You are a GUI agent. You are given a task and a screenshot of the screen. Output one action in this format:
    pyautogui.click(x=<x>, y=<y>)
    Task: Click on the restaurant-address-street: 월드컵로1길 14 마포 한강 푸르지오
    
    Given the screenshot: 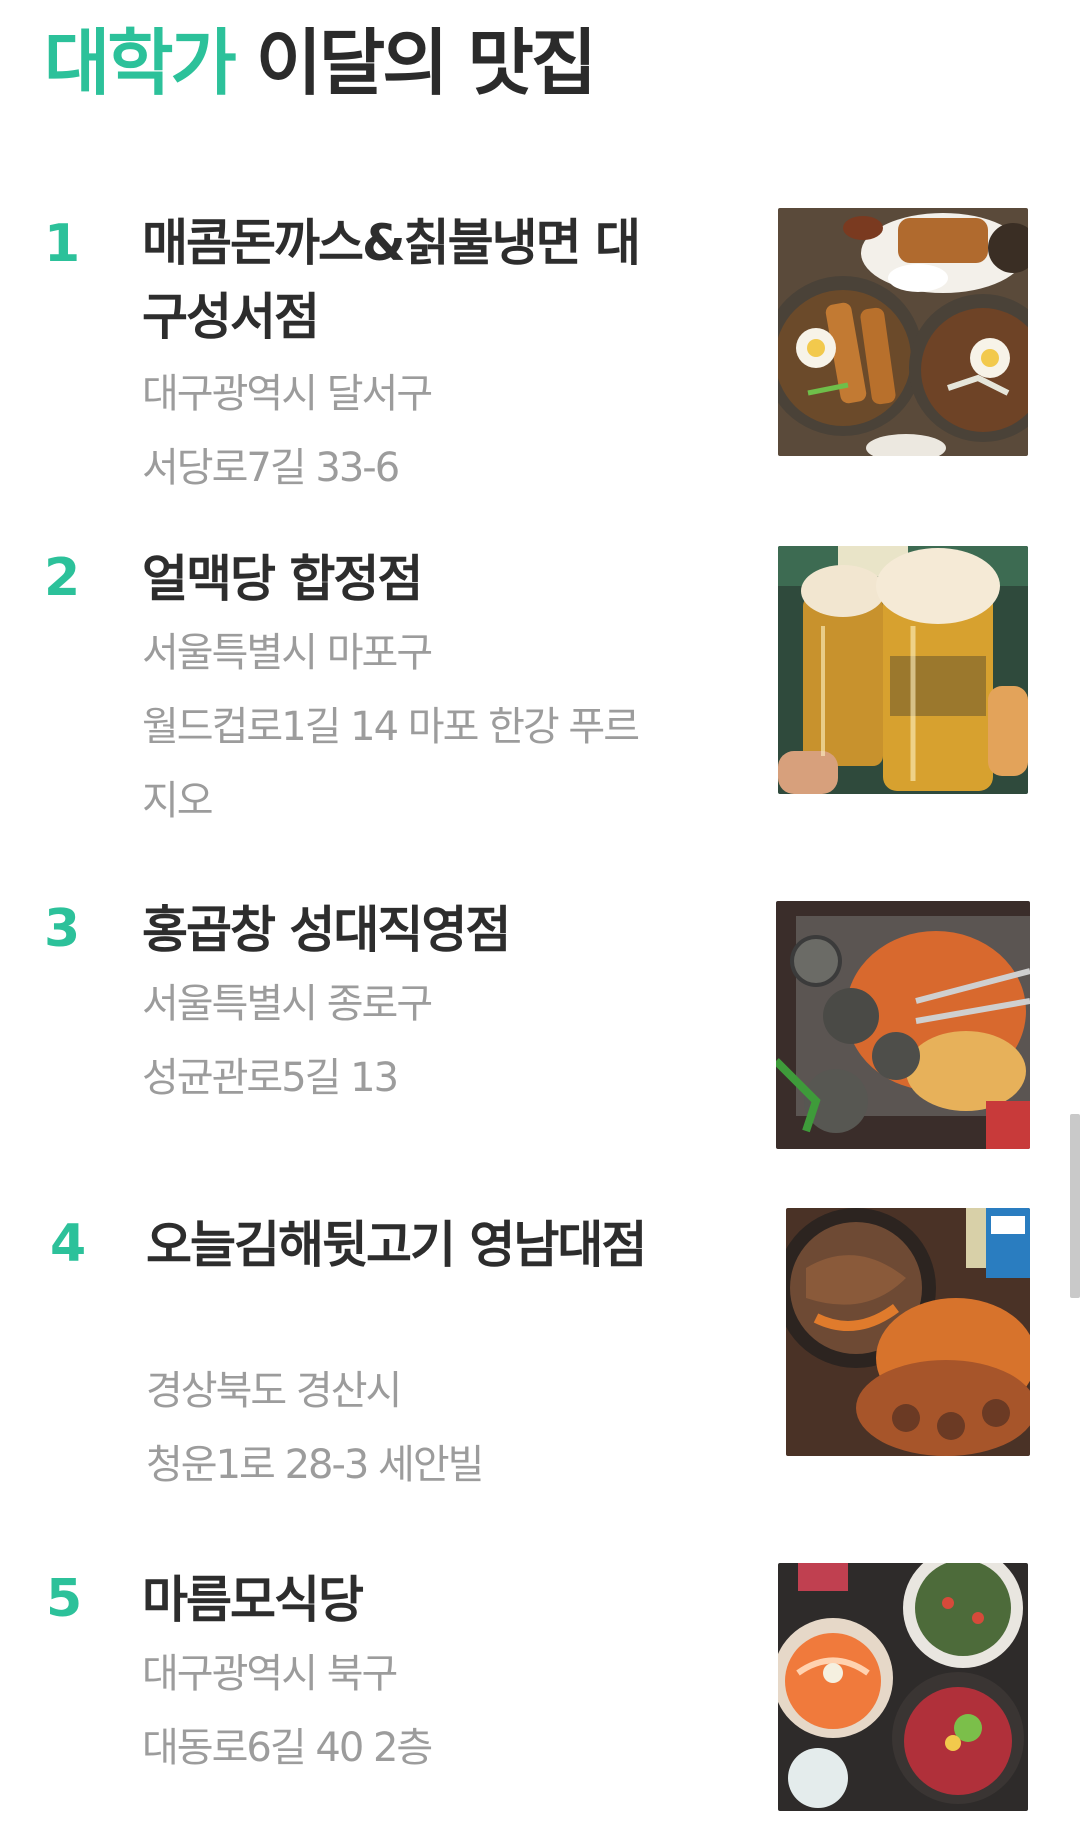 What is the action you would take?
    pyautogui.click(x=391, y=764)
    